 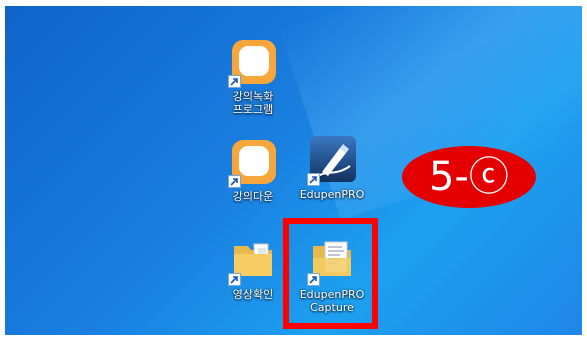 I want to click on desktop-icon-lecture-download: 강의다운, so click(x=253, y=170).